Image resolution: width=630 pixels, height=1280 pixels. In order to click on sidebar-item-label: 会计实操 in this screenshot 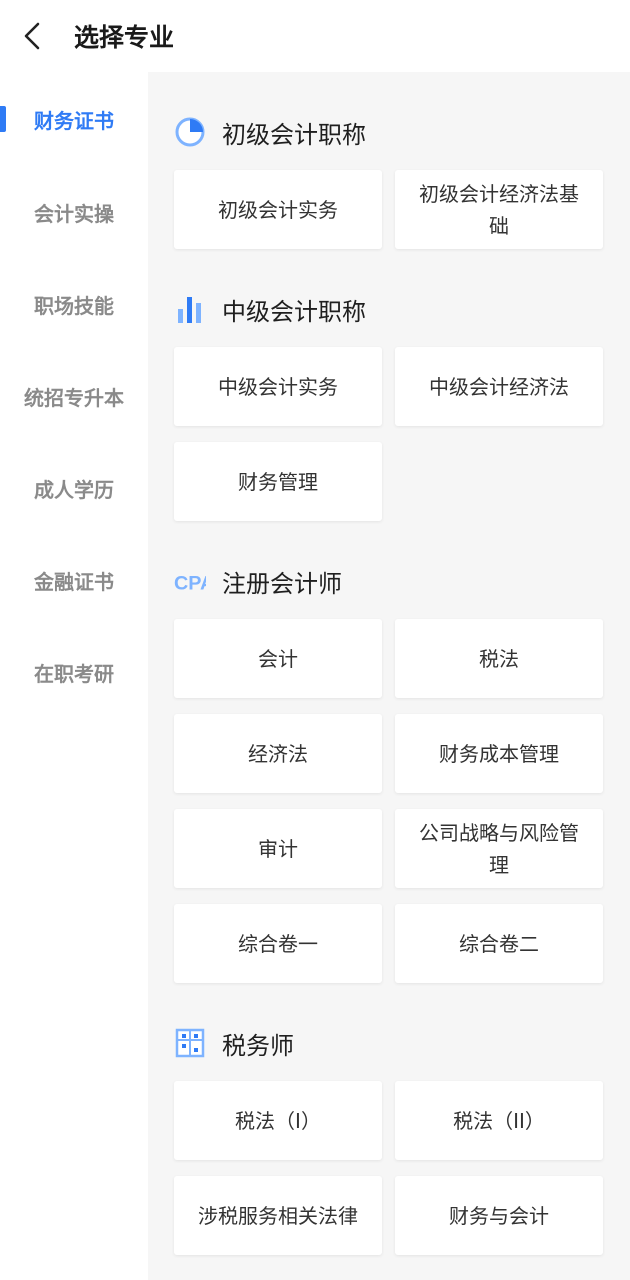, I will do `click(74, 213)`.